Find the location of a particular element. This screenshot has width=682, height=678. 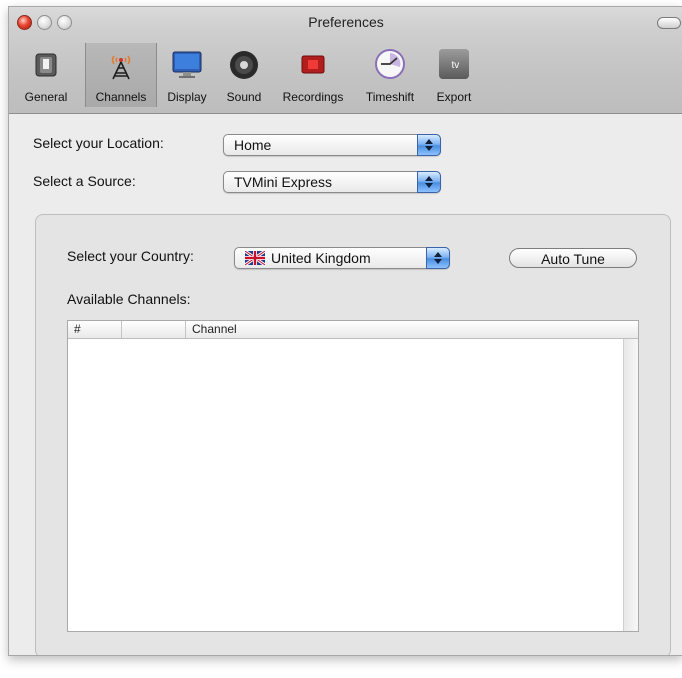

tab-export: tv Export is located at coordinates (454, 75).